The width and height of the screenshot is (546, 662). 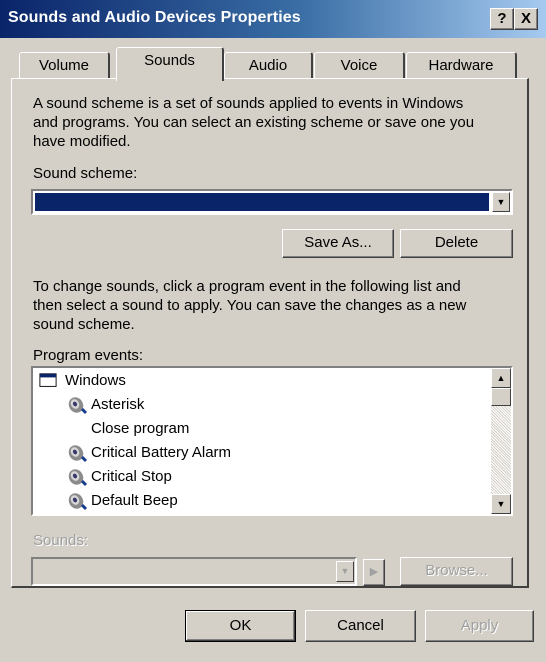 I want to click on delete-button: Delete, so click(x=456, y=243).